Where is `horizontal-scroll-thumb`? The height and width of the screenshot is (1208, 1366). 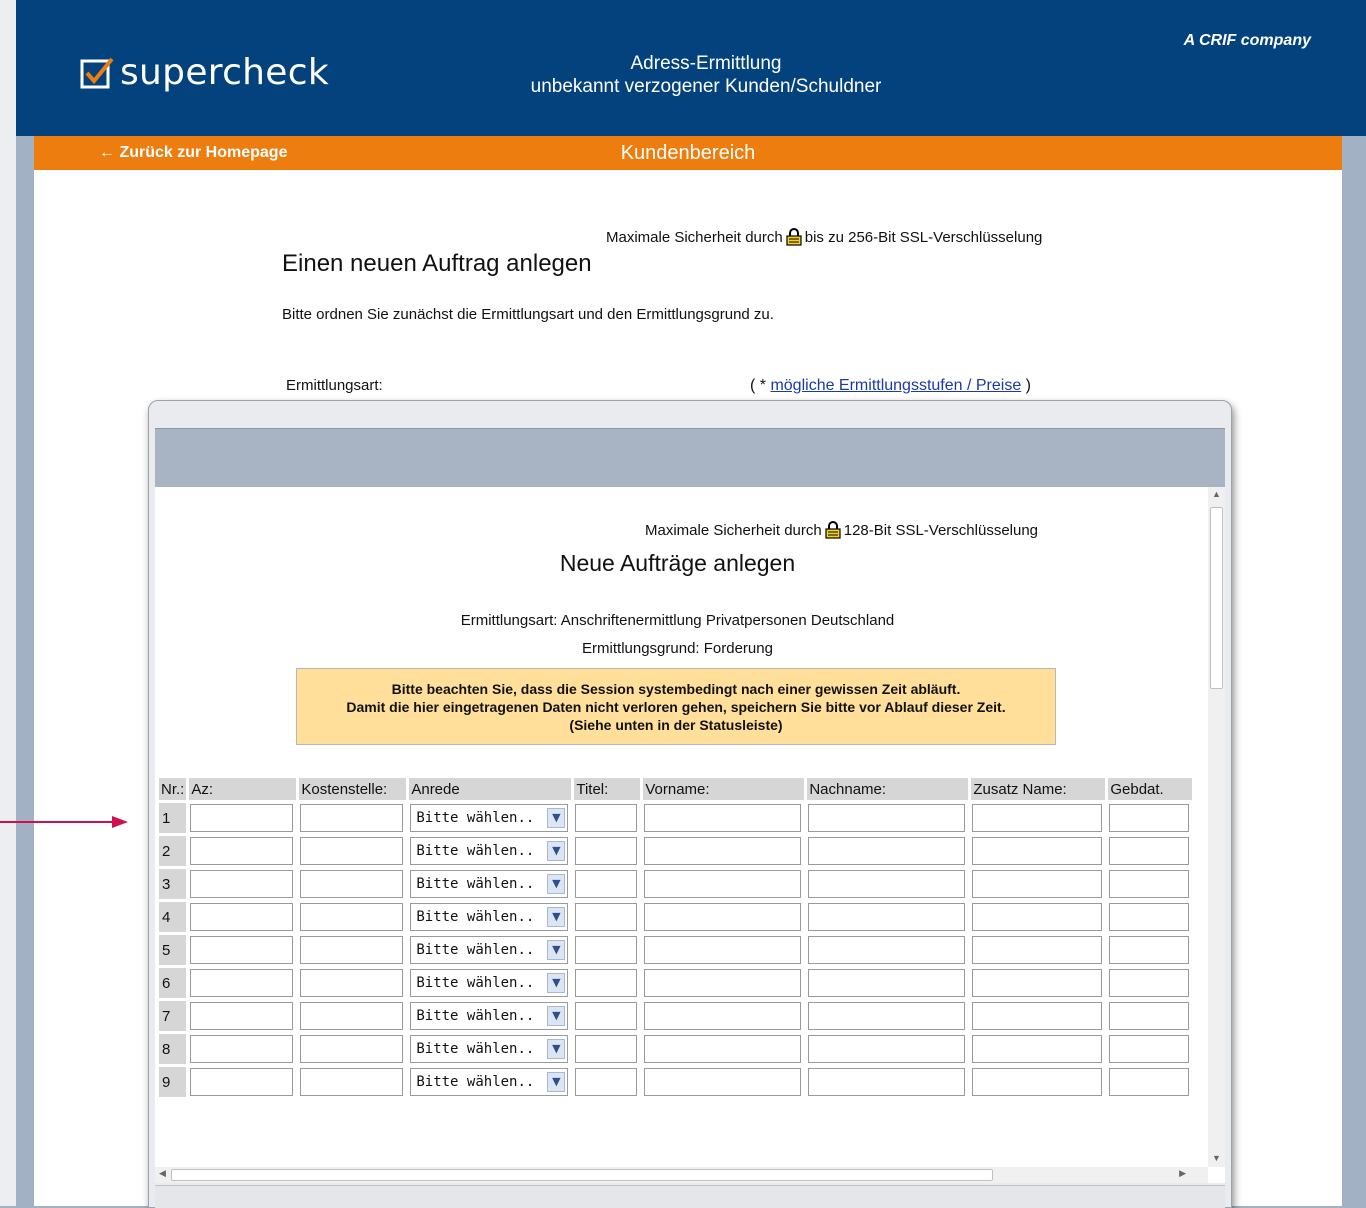
horizontal-scroll-thumb is located at coordinates (582, 1175).